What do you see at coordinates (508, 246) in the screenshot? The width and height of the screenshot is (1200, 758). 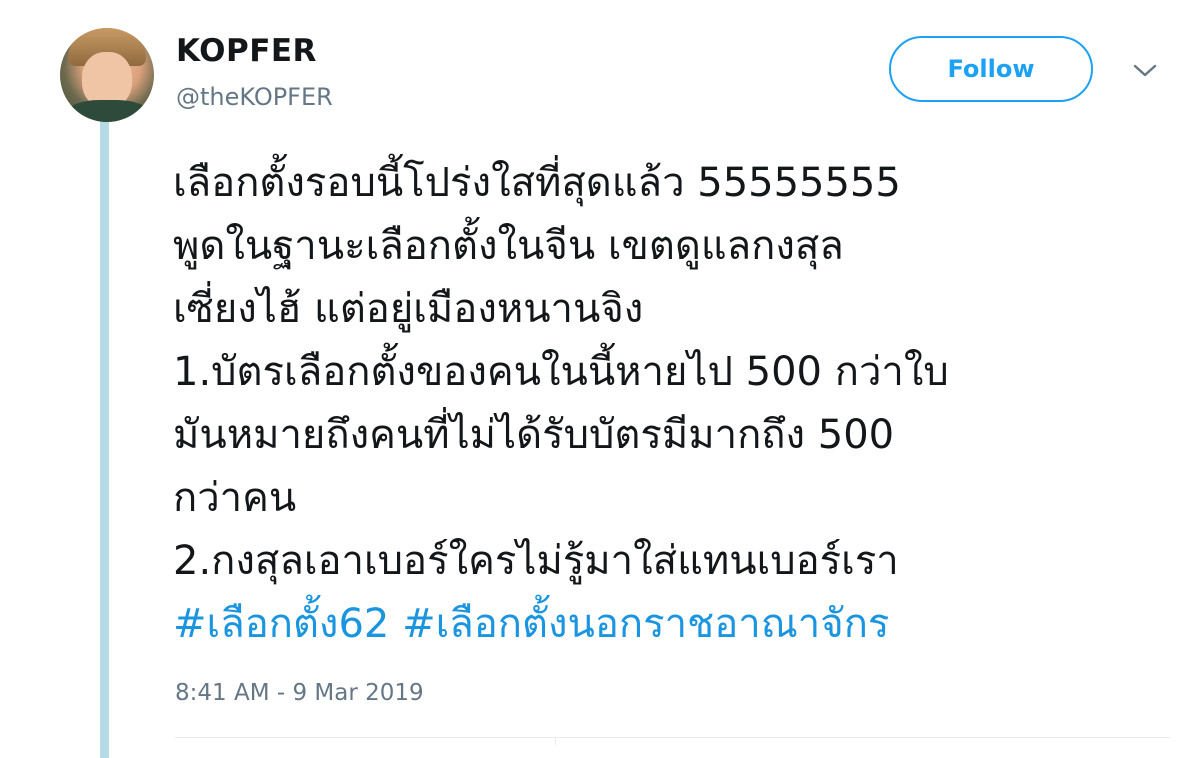 I see `tweet-text-line: พูดในฐานะเลือกตั้งในจีน เขตดูแลกงสุล` at bounding box center [508, 246].